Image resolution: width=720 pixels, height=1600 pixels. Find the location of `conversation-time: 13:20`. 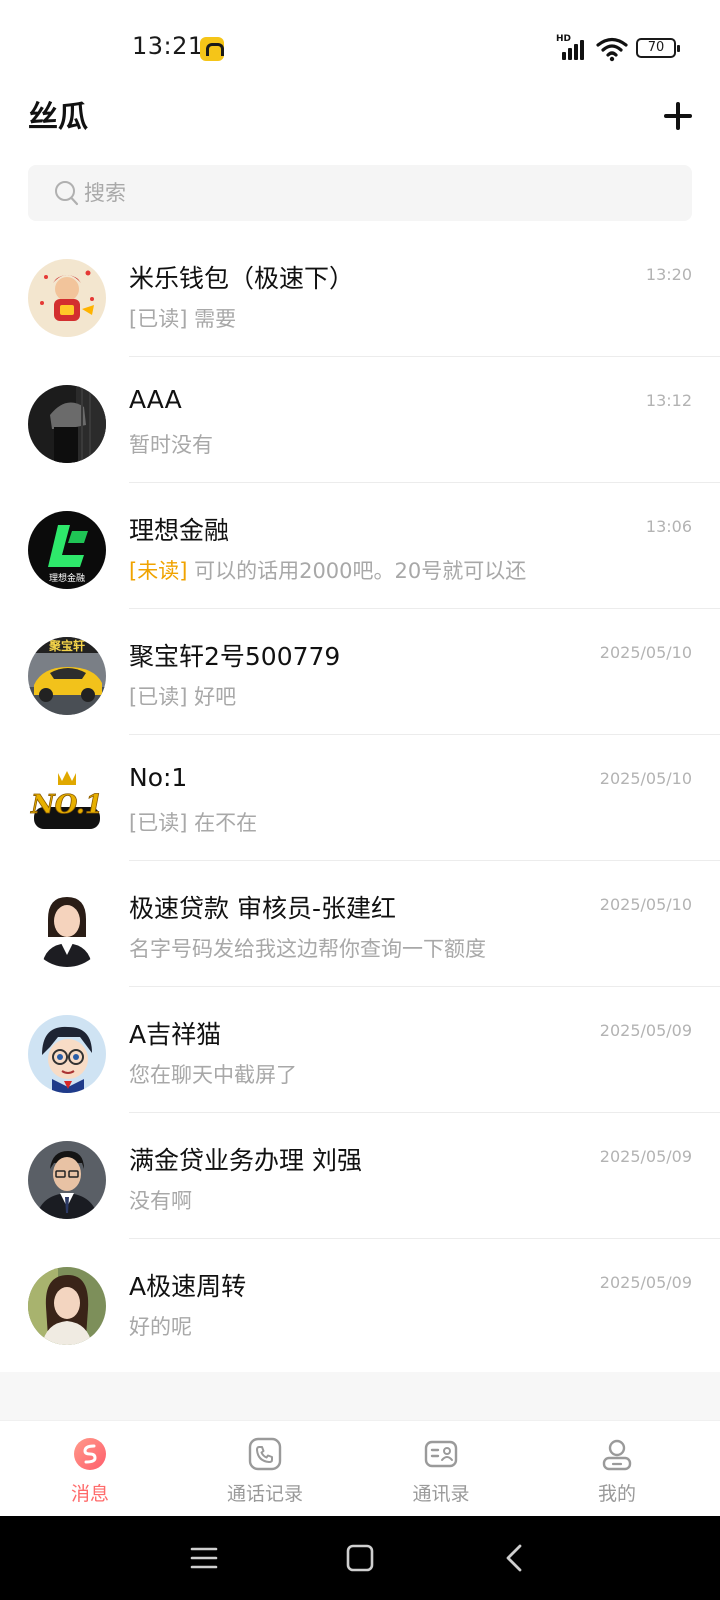

conversation-time: 13:20 is located at coordinates (668, 274).